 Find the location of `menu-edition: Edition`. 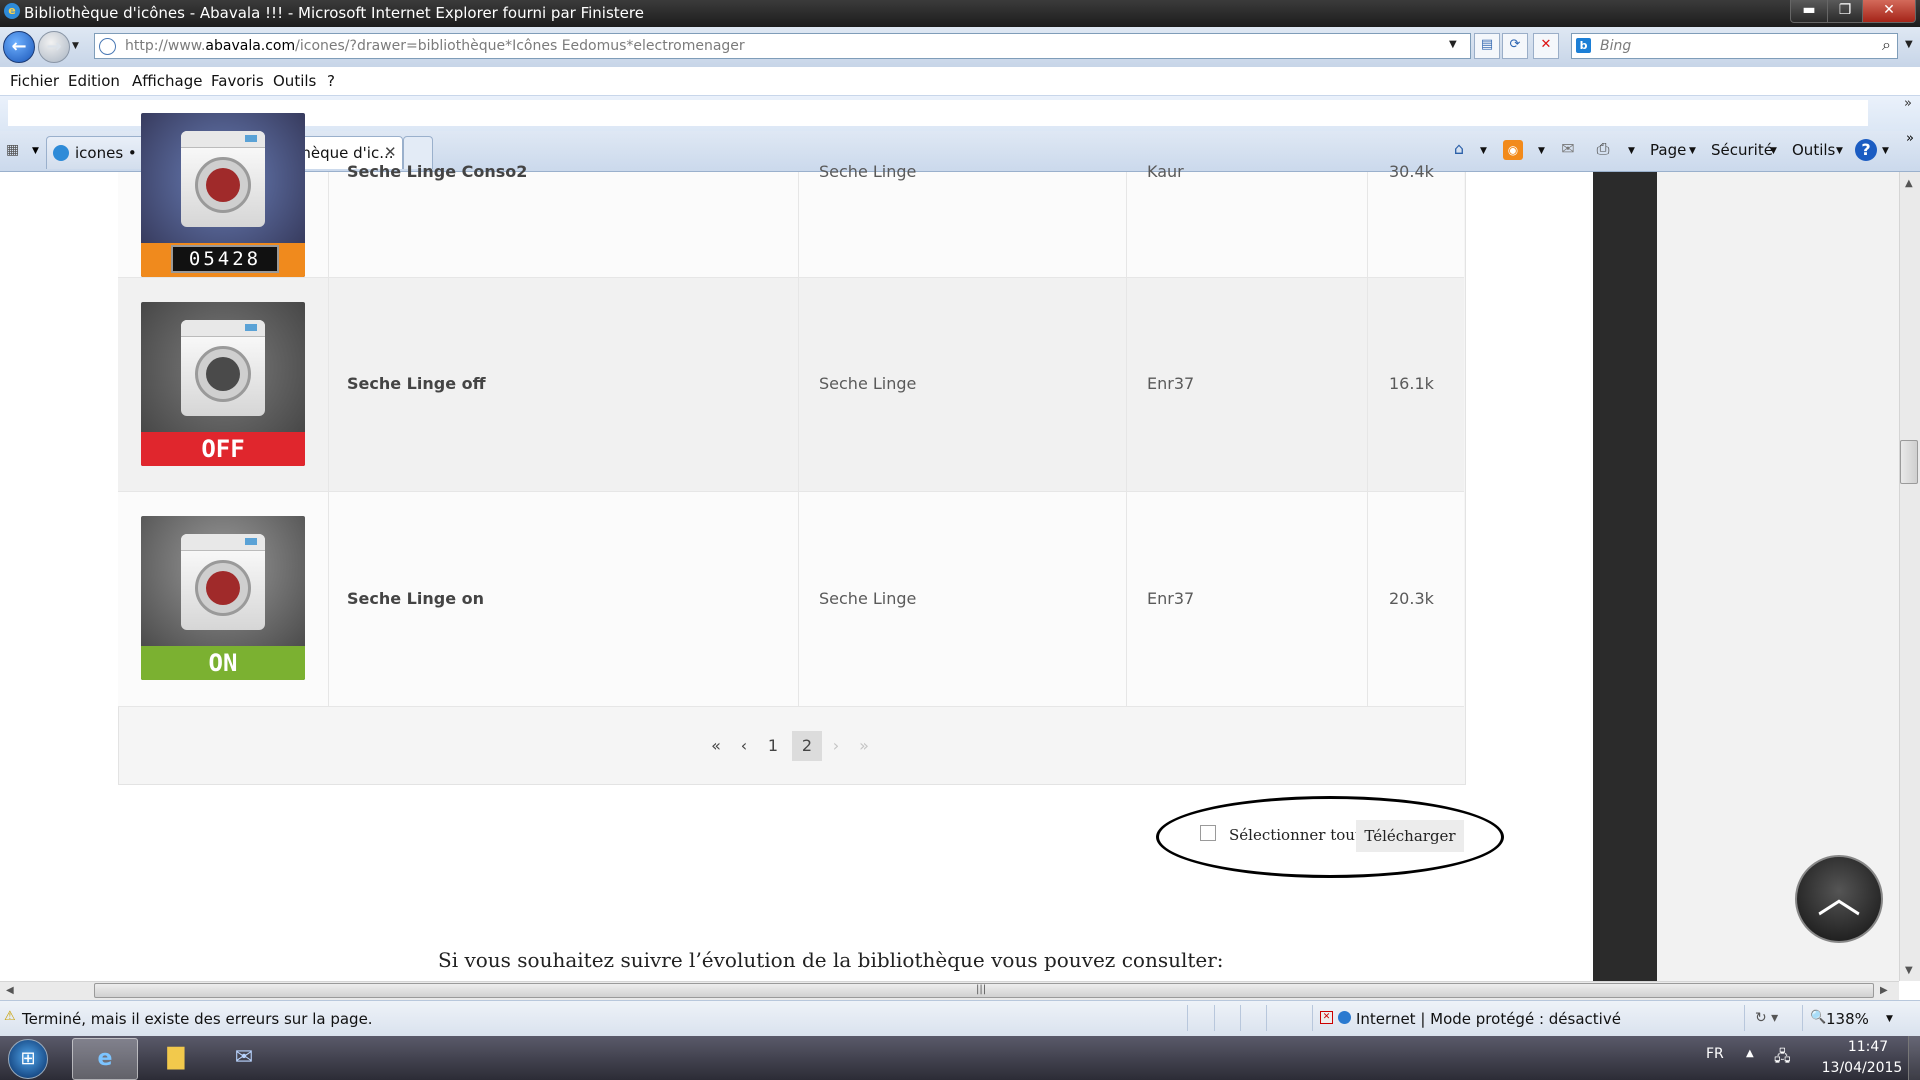

menu-edition: Edition is located at coordinates (94, 81).